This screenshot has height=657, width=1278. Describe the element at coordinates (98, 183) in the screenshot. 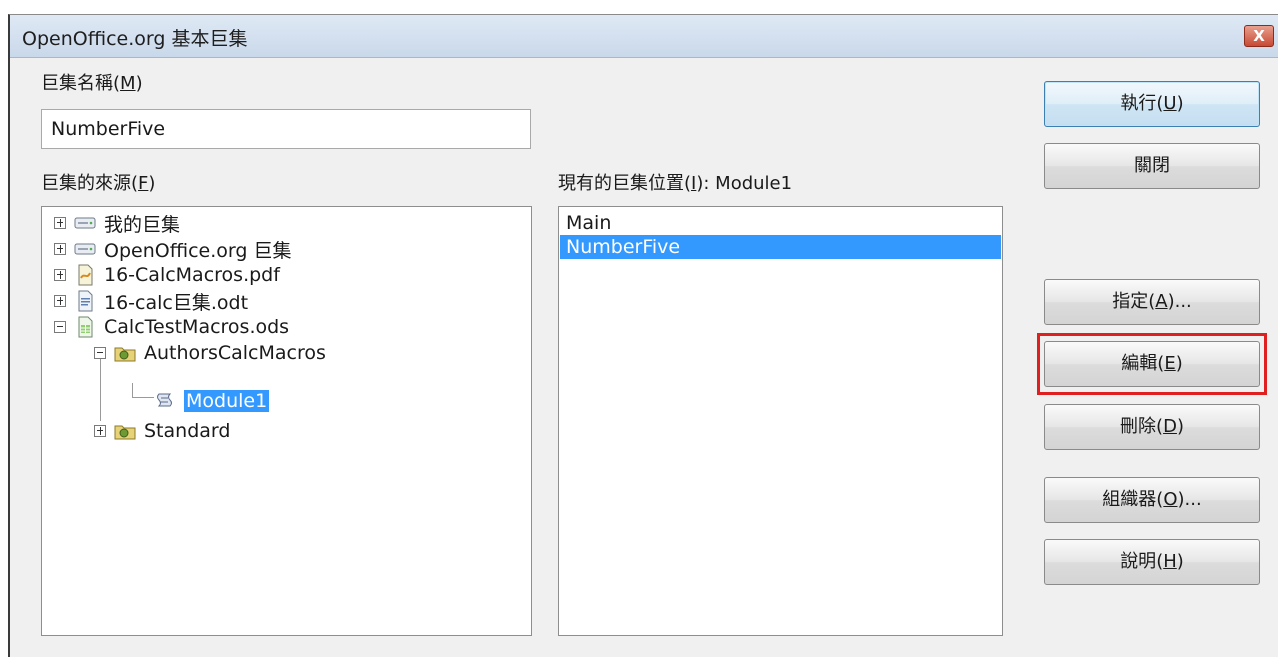

I see `macro-from-label: 巨集的來源(F)` at that location.